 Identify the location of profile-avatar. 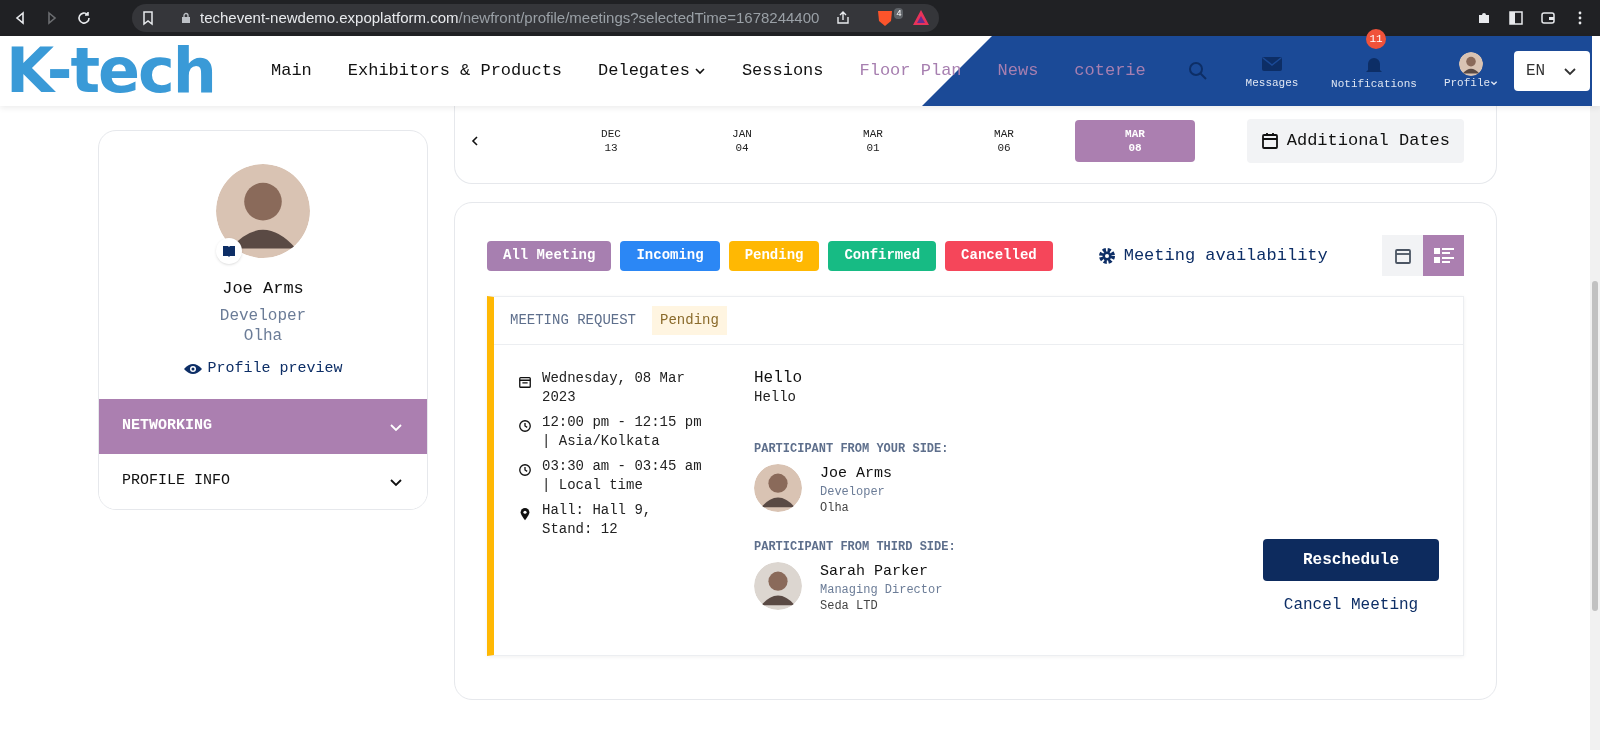
(1471, 64).